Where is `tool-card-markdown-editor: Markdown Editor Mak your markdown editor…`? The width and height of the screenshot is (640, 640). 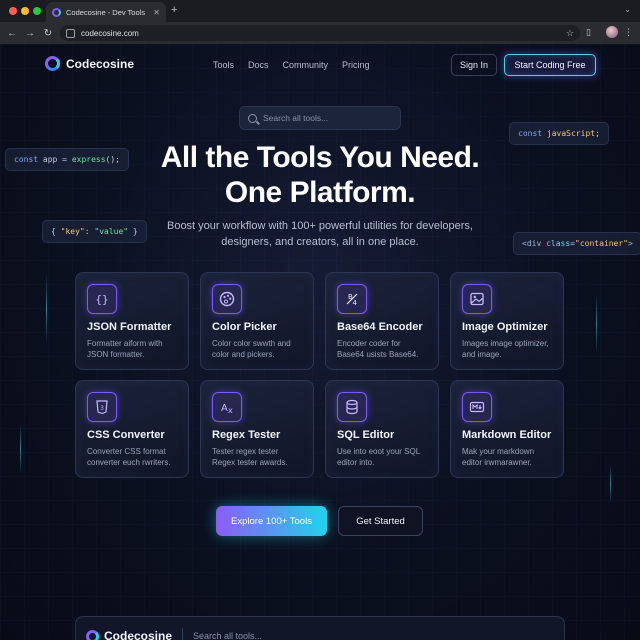 tool-card-markdown-editor: Markdown Editor Mak your markdown editor… is located at coordinates (507, 429).